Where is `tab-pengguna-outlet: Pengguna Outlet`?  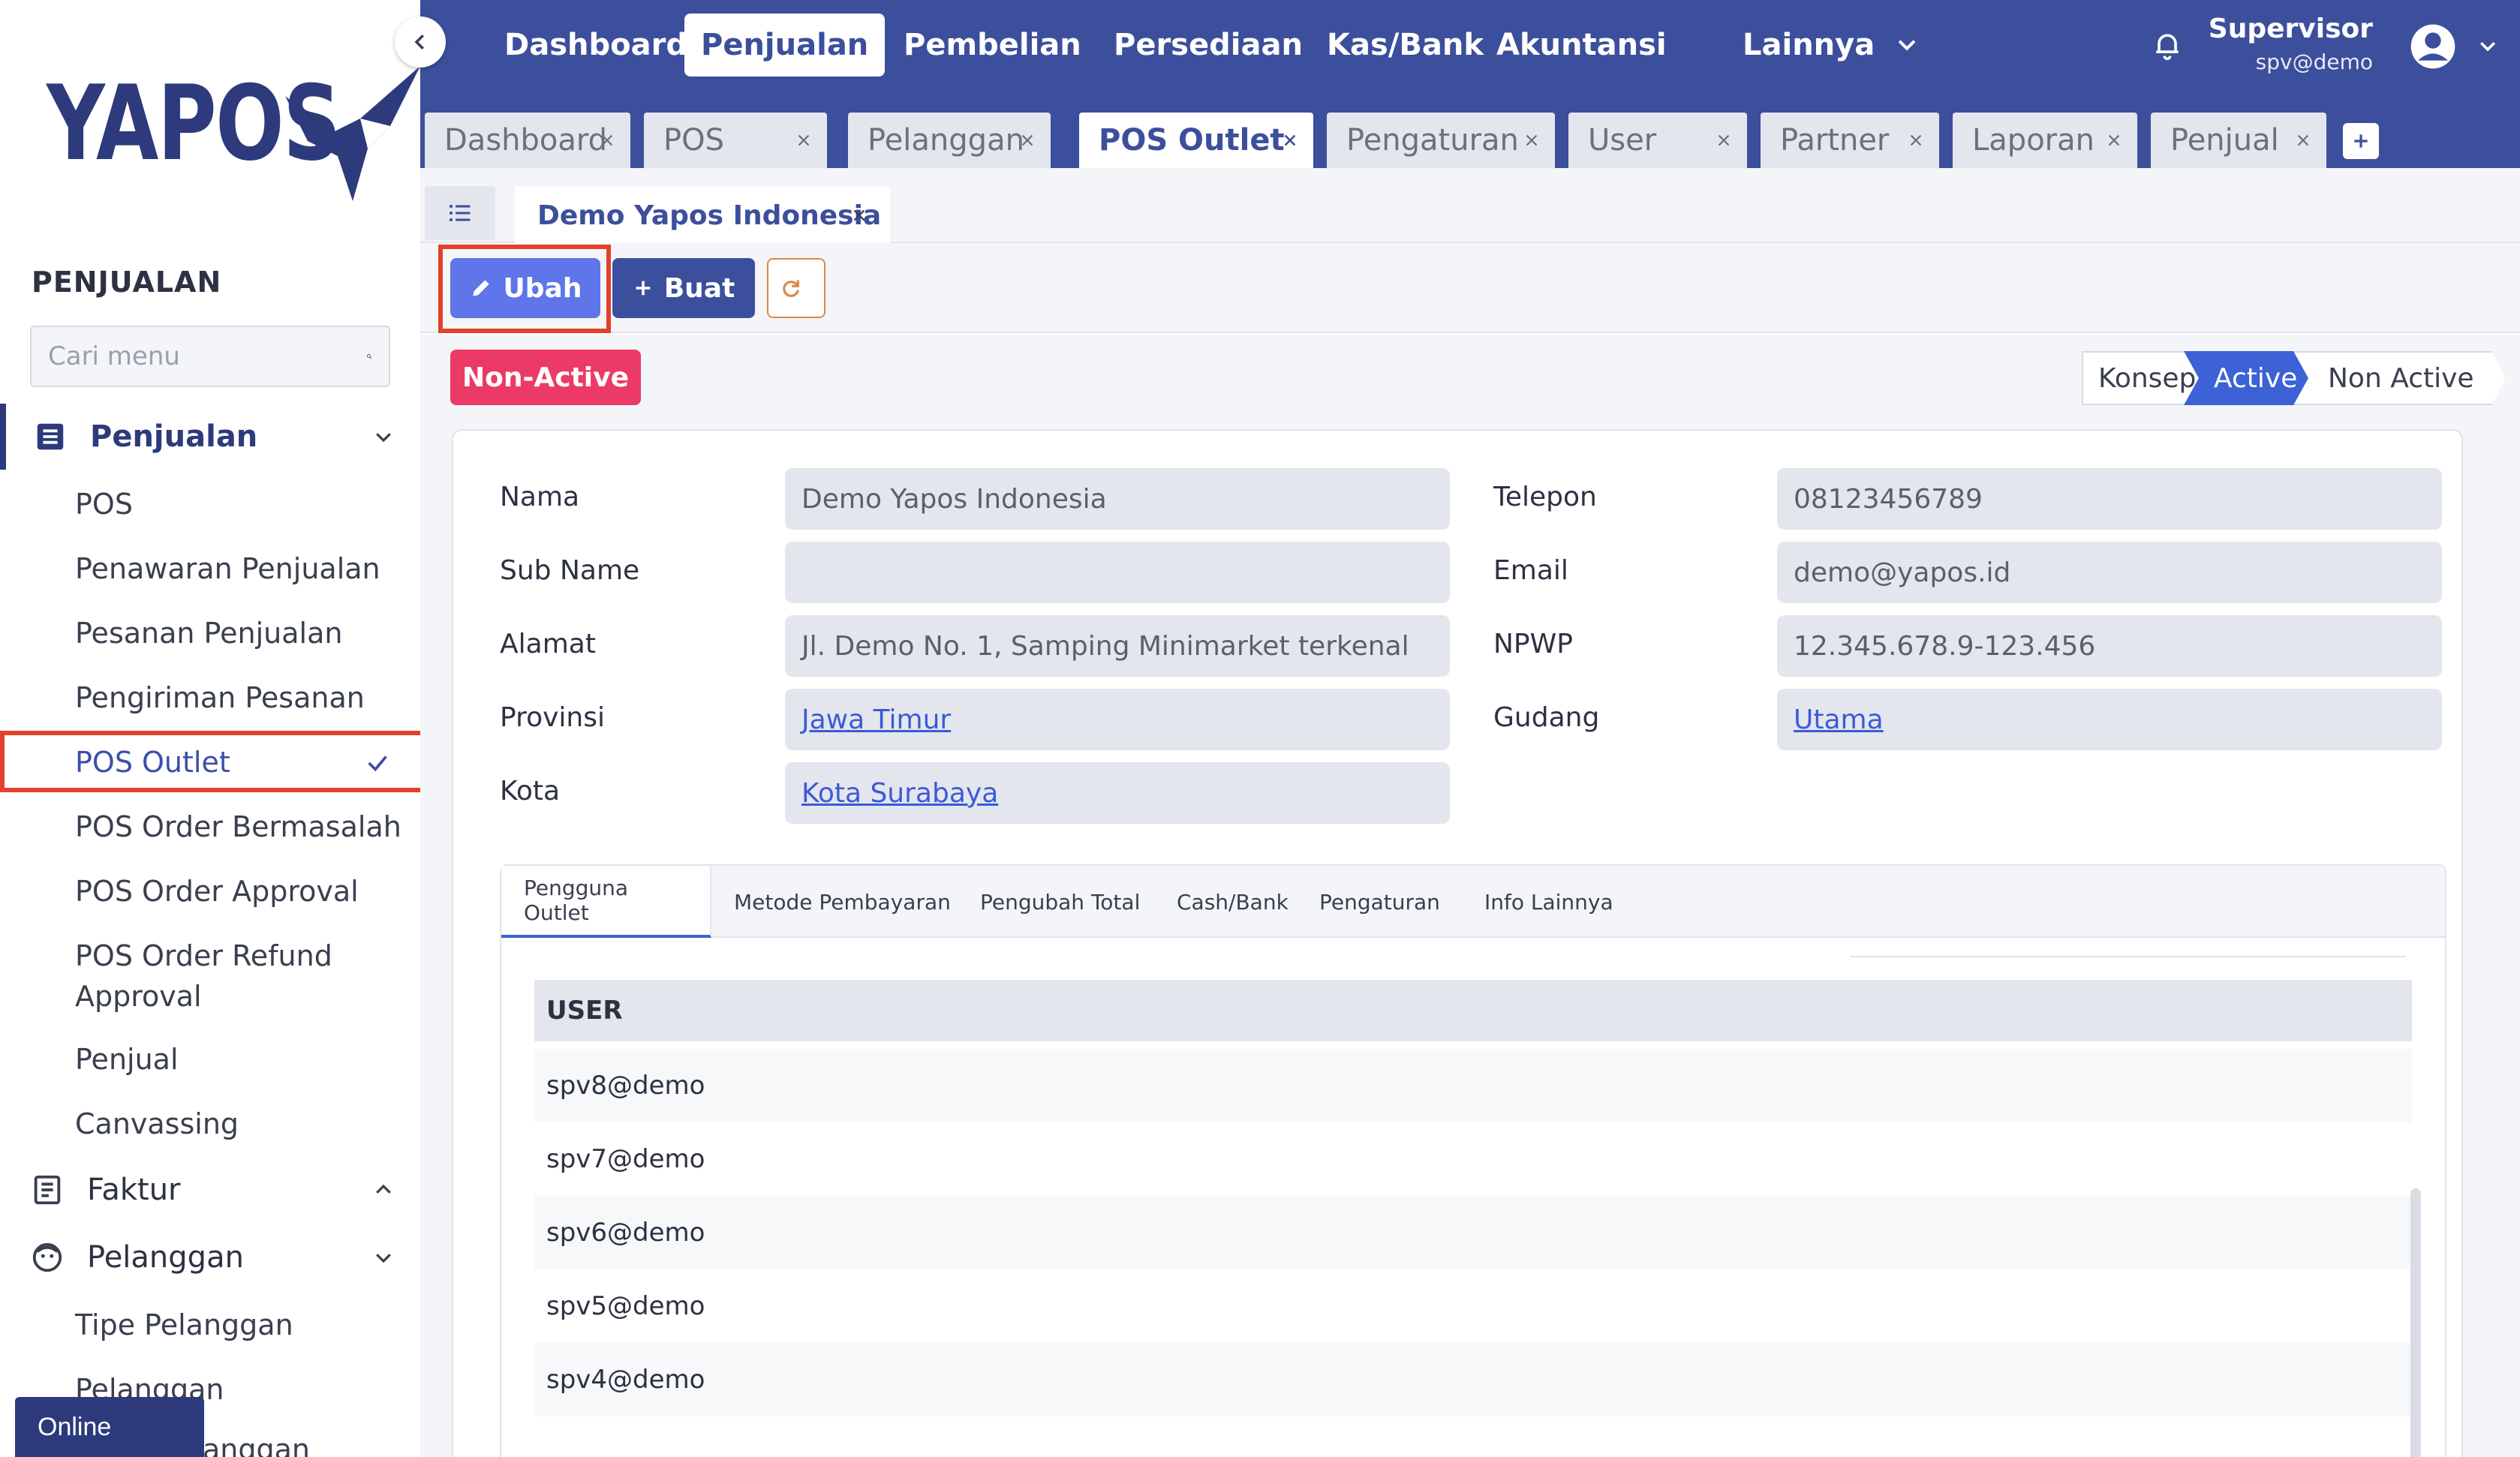
tab-pengguna-outlet: Pengguna Outlet is located at coordinates (606, 902).